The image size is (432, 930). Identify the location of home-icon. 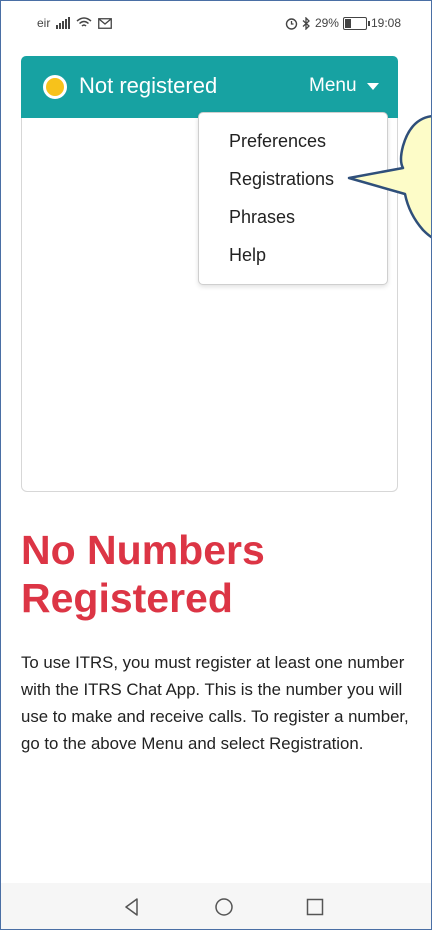
(224, 907).